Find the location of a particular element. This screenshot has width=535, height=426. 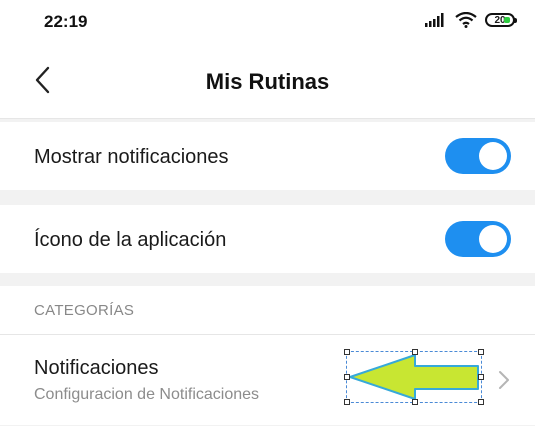

battery-icon: 20 is located at coordinates (501, 20).